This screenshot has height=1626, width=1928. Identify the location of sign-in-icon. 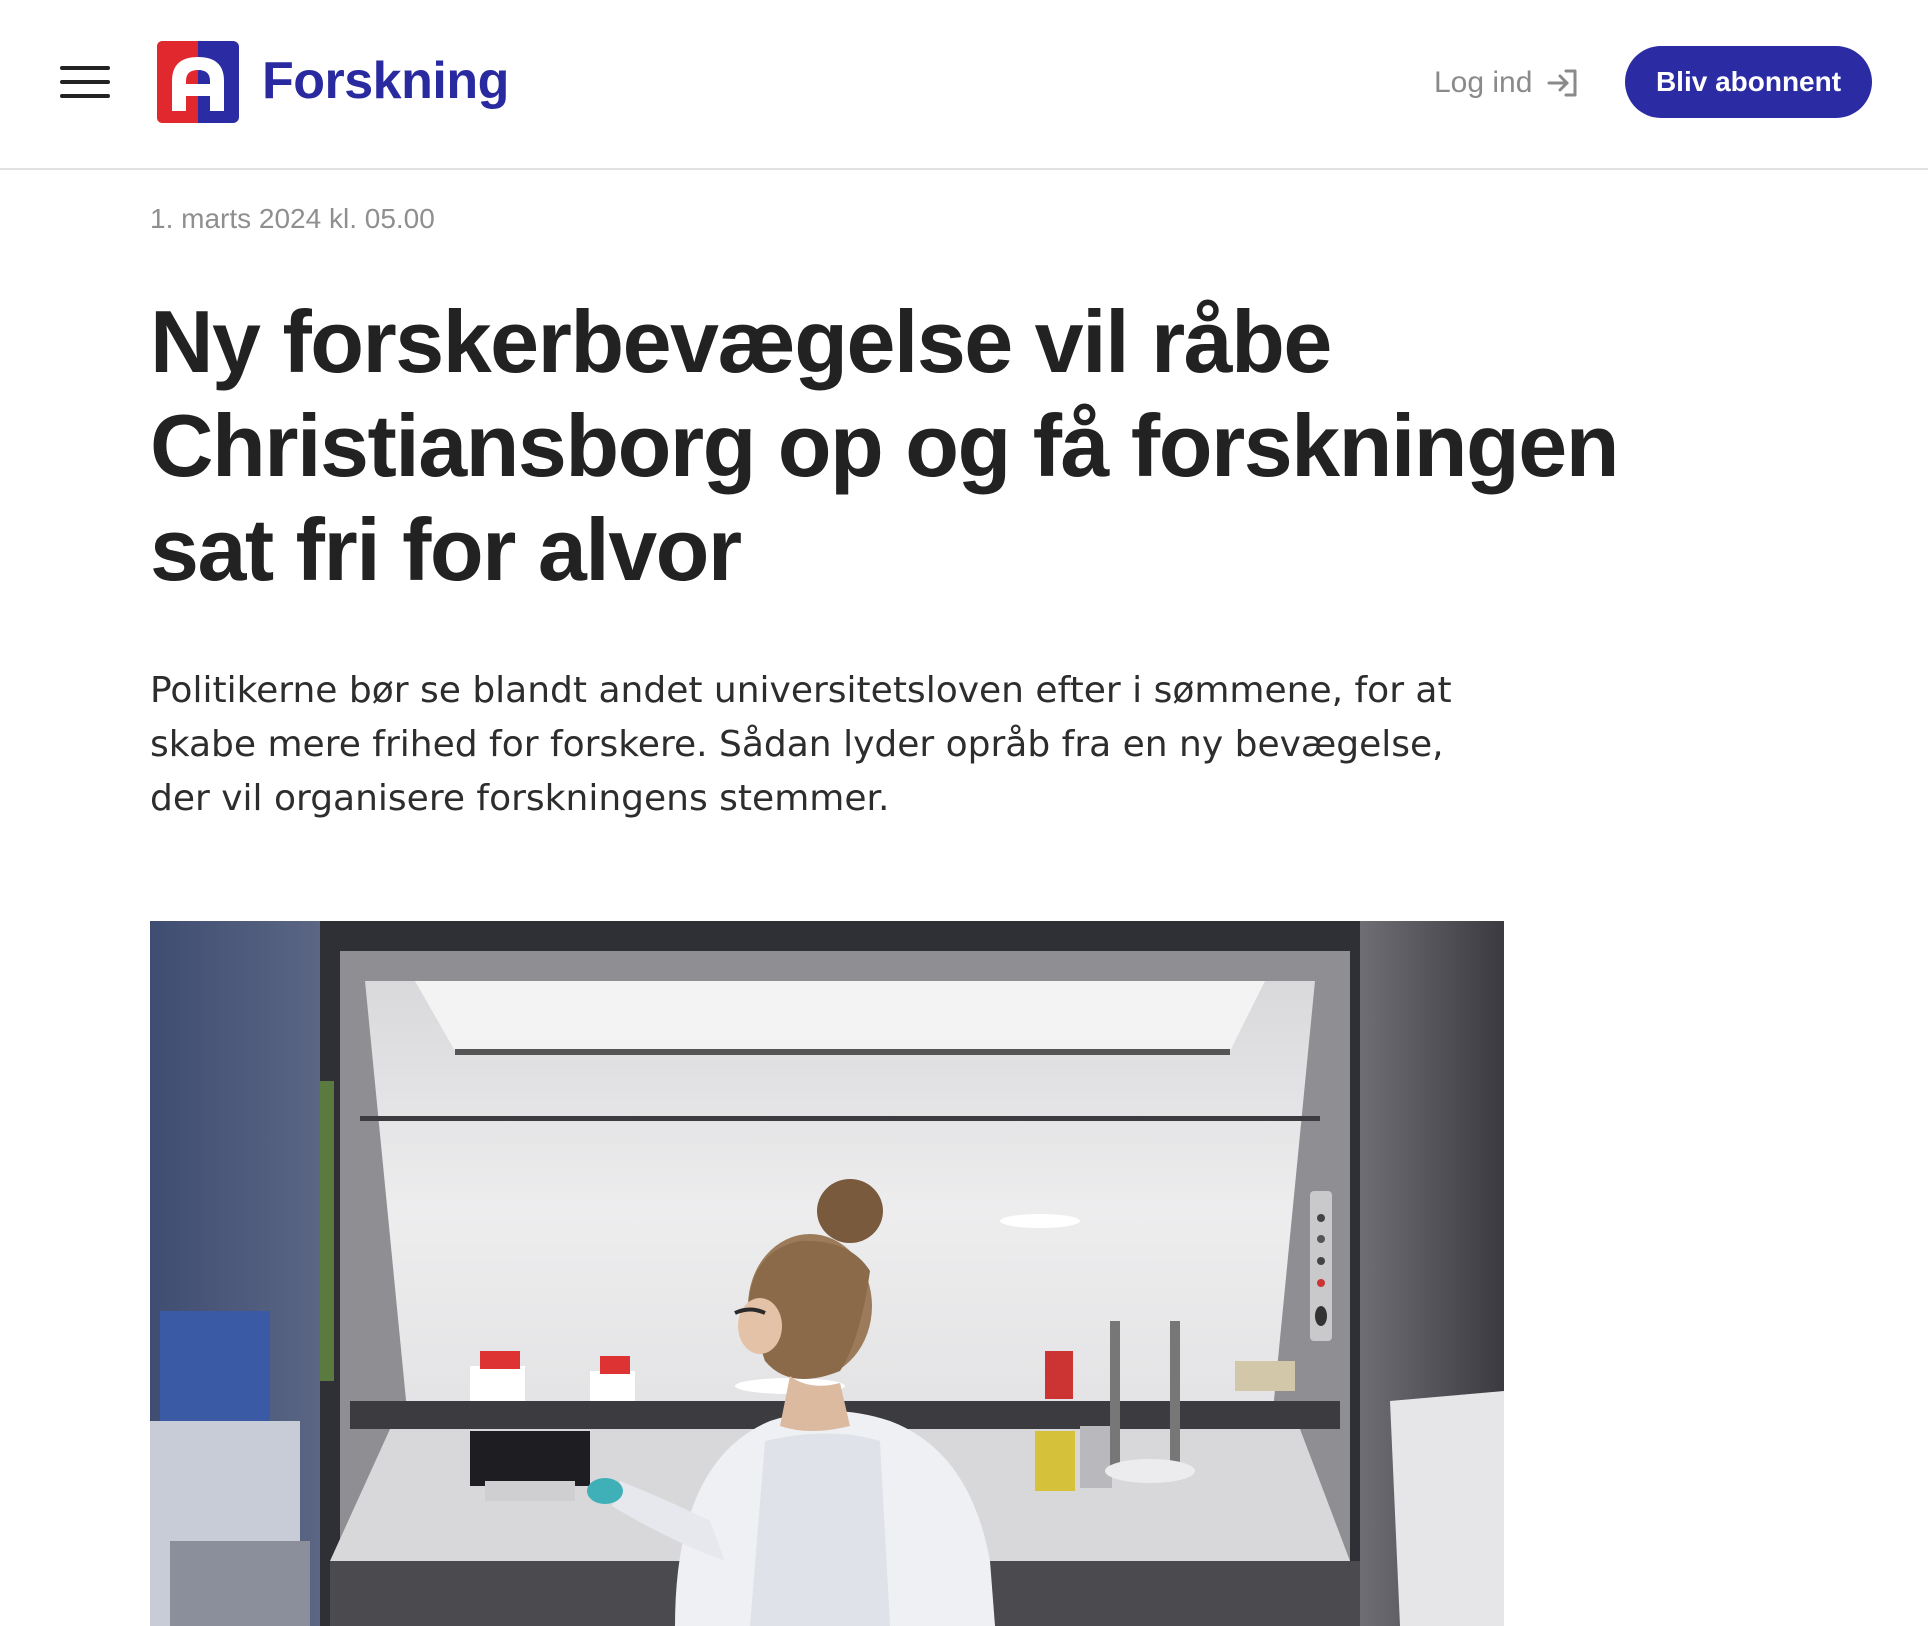
(1563, 83).